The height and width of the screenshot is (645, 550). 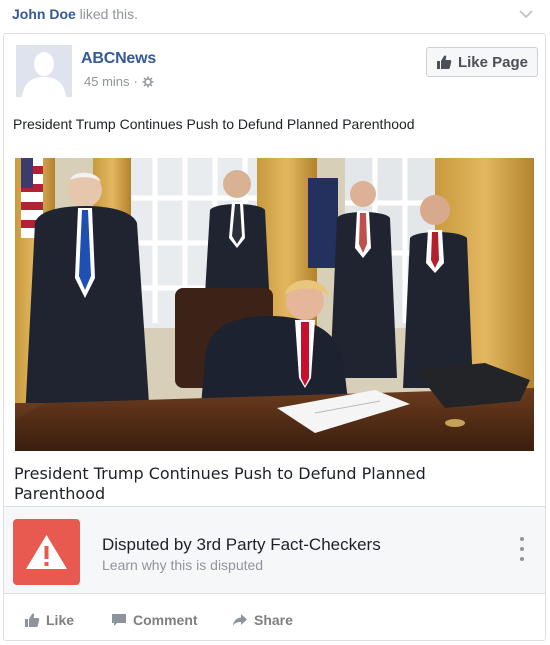 I want to click on liked-suffix: liked this., so click(x=107, y=14).